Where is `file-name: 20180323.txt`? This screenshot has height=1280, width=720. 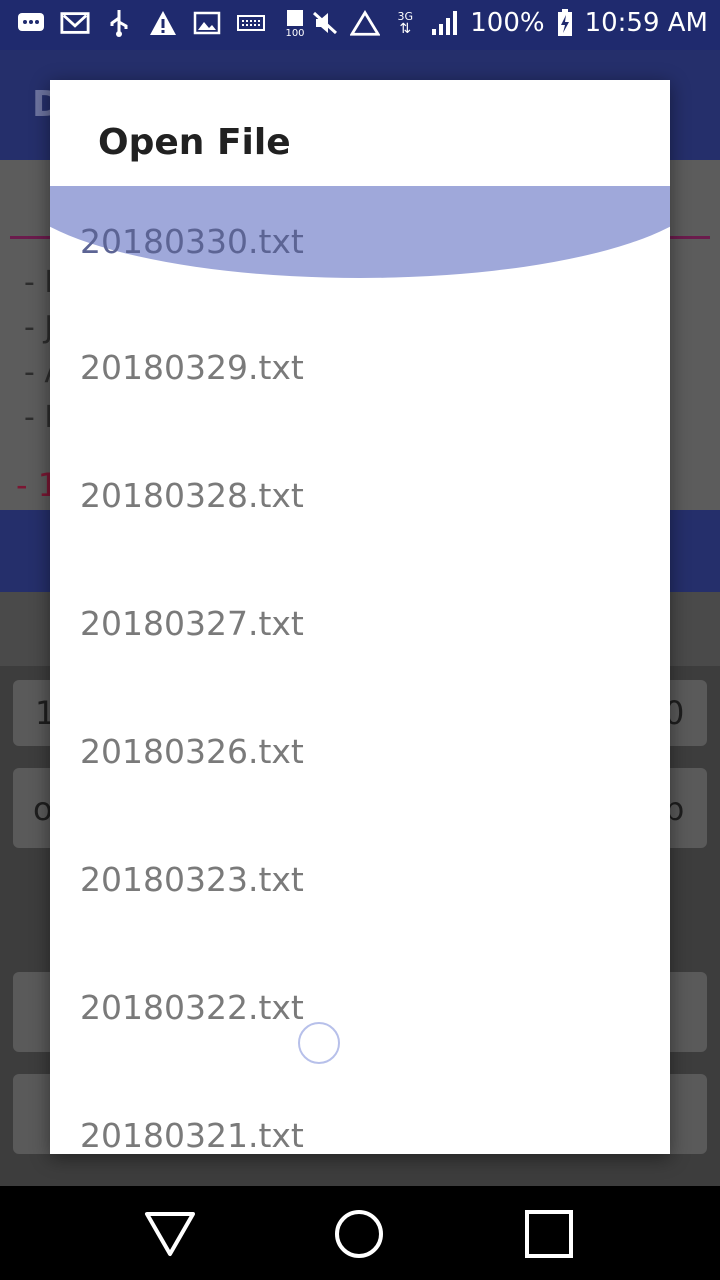 file-name: 20180323.txt is located at coordinates (192, 879).